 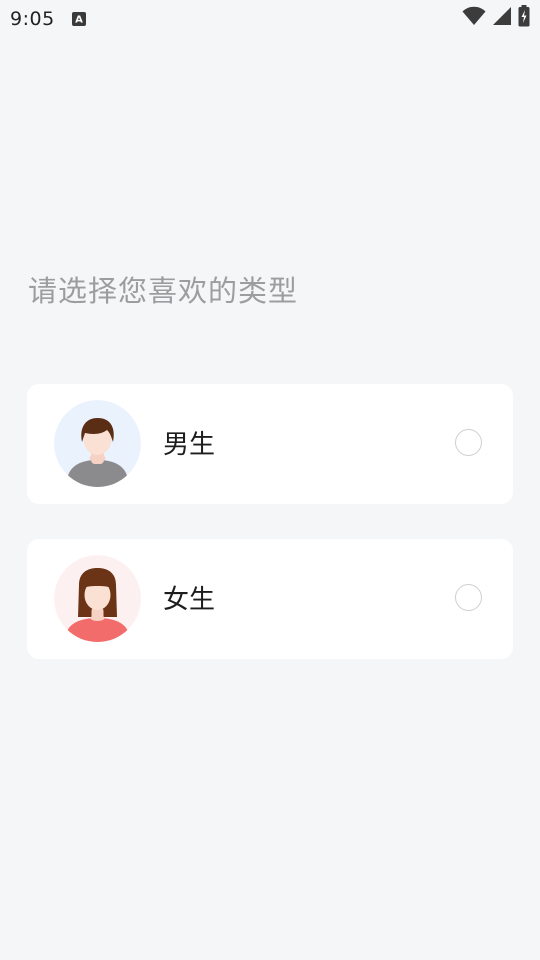 I want to click on status-time: 9:05, so click(x=32, y=19).